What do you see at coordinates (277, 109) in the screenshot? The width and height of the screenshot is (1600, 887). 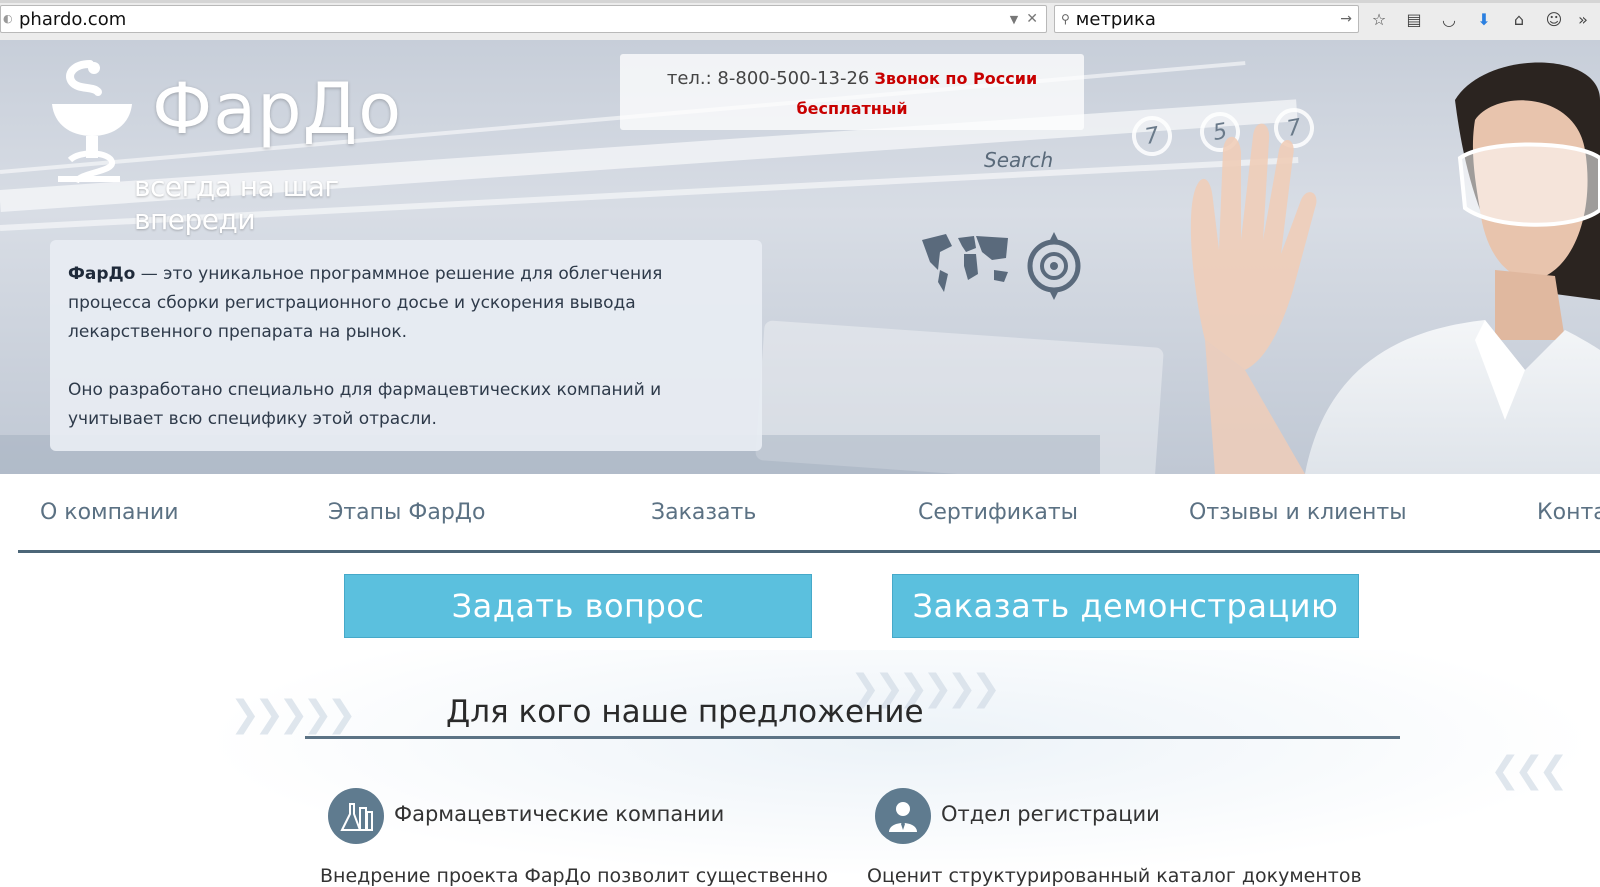 I see `brand-name: ФарДо` at bounding box center [277, 109].